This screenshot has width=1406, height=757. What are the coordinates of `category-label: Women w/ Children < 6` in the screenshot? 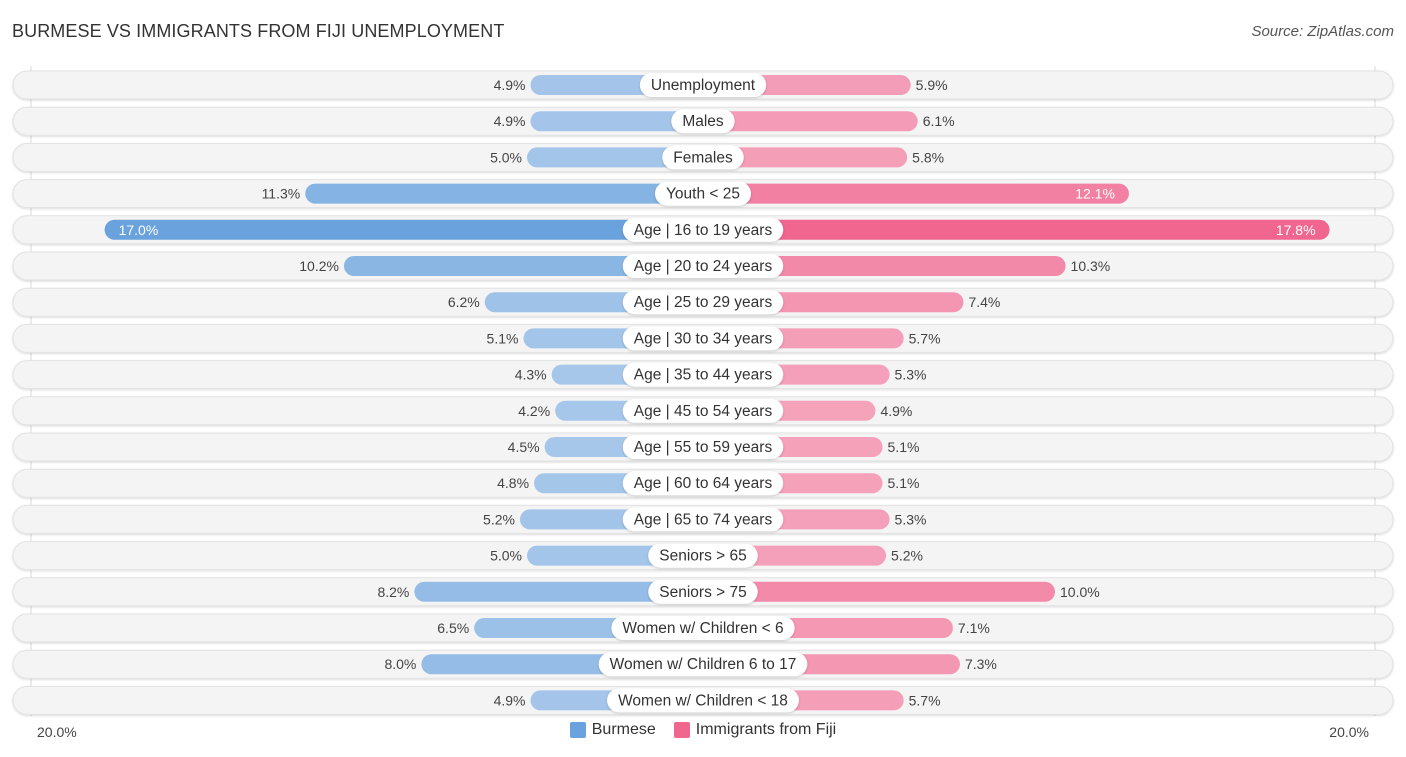 It's located at (702, 628).